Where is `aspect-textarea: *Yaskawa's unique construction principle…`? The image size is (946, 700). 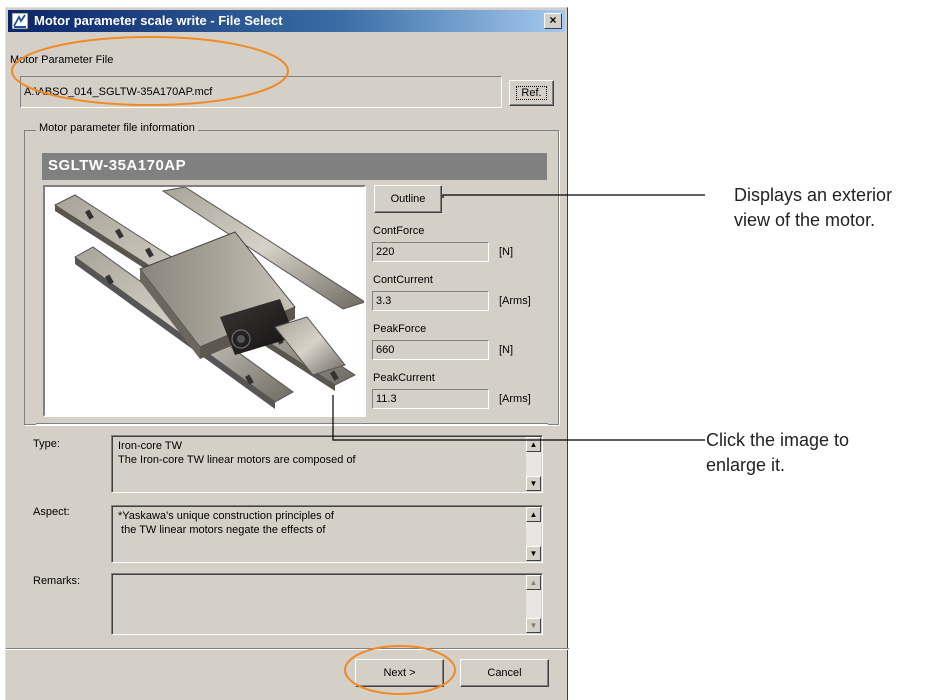 aspect-textarea: *Yaskawa's unique construction principle… is located at coordinates (327, 534).